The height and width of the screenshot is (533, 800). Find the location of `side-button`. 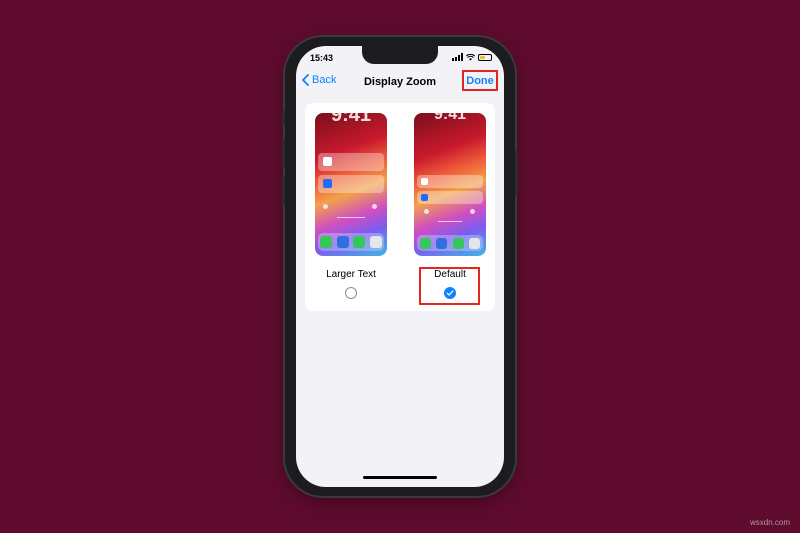

side-button is located at coordinates (516, 173).